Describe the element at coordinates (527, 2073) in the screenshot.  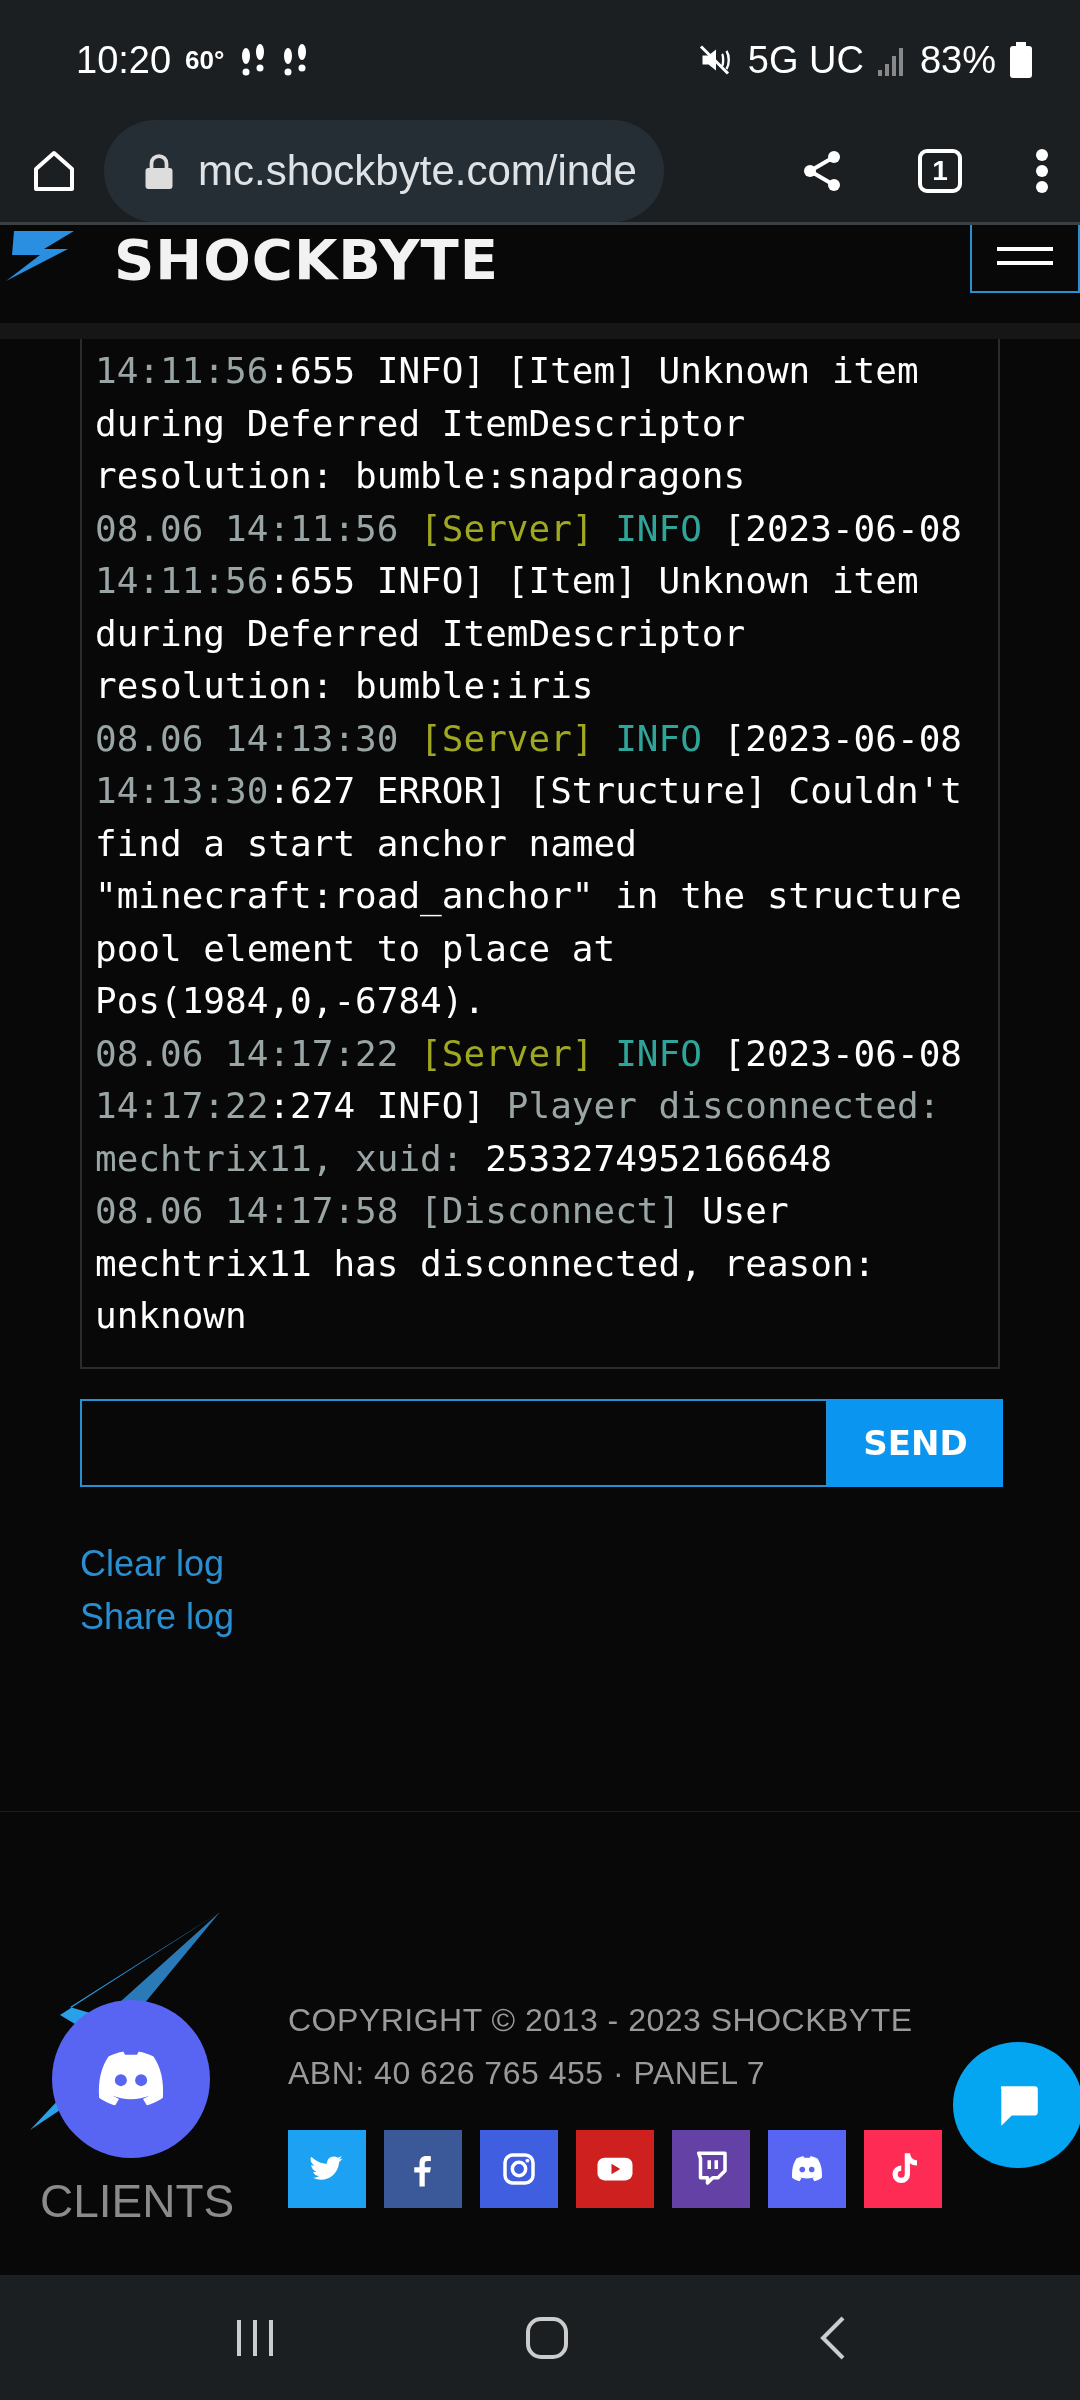
I see `company-number: ABN: 40 626 765 455 · PANEL 7` at that location.